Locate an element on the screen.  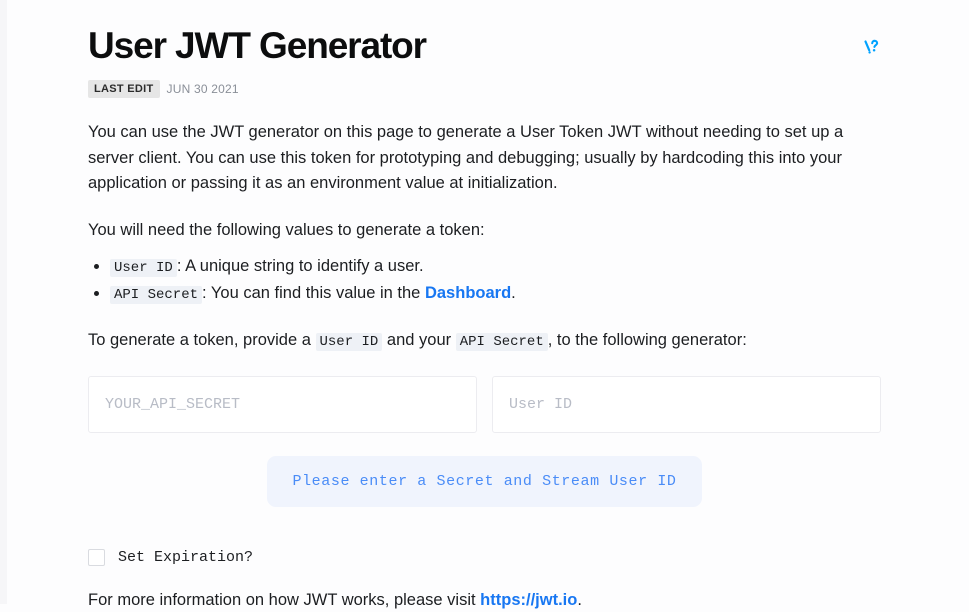
last-edit-row: LAST EDIT JUN 30 2021 is located at coordinates (484, 89).